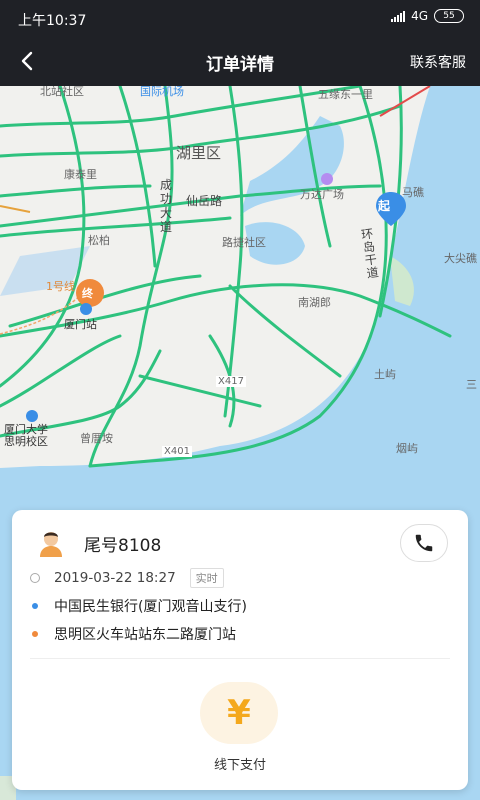 The width and height of the screenshot is (480, 800). I want to click on driver-plate: 尾号8108, so click(123, 546).